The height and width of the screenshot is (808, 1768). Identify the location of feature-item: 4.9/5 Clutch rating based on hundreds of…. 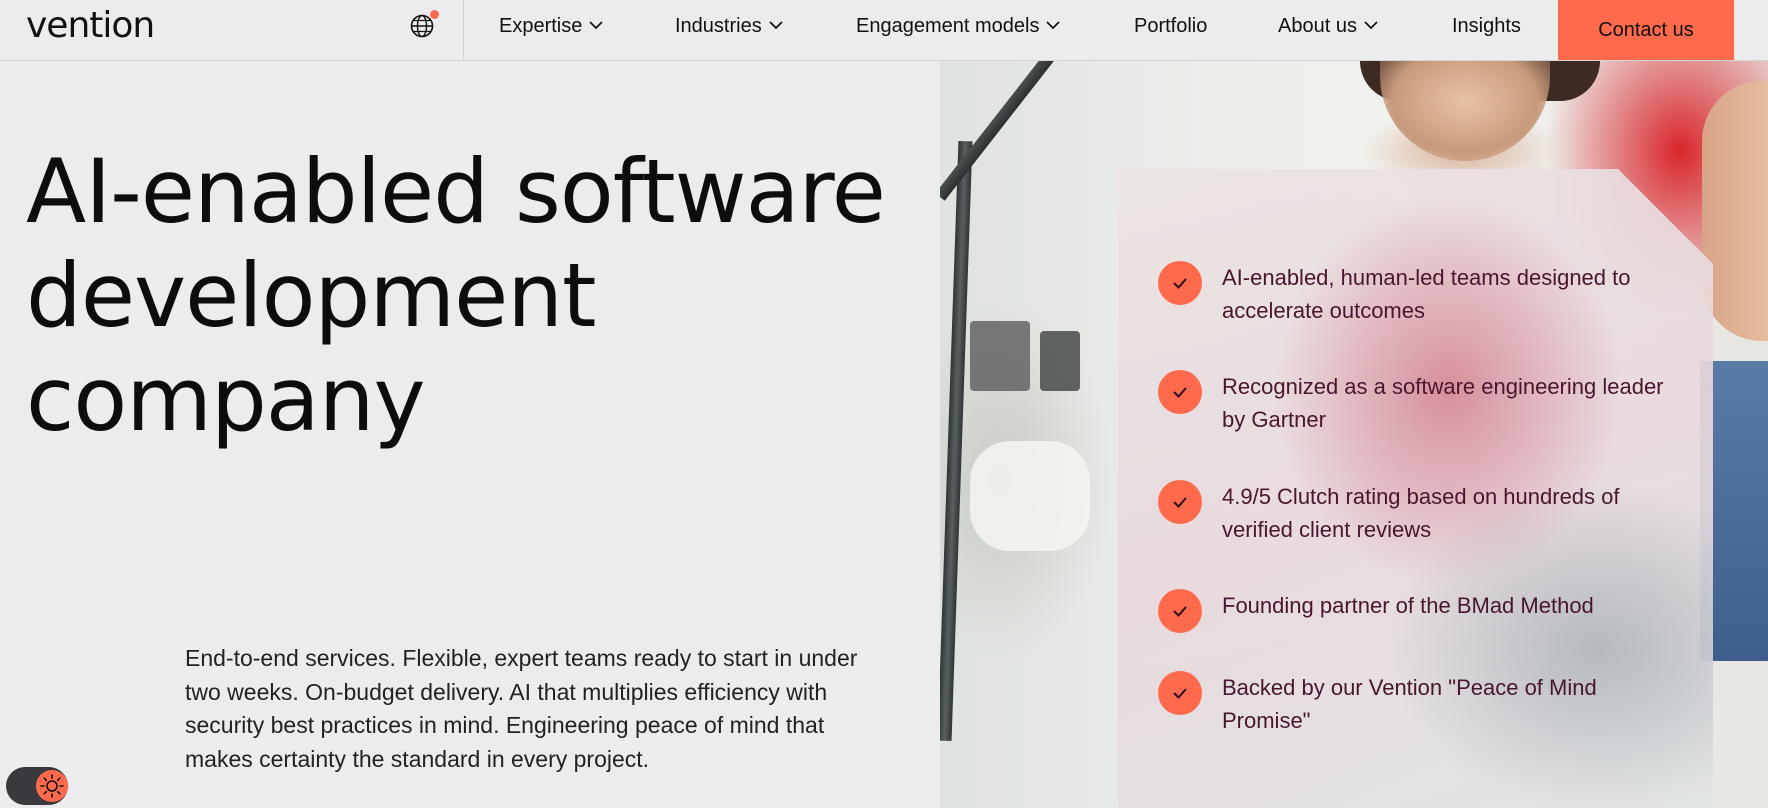
(1418, 513).